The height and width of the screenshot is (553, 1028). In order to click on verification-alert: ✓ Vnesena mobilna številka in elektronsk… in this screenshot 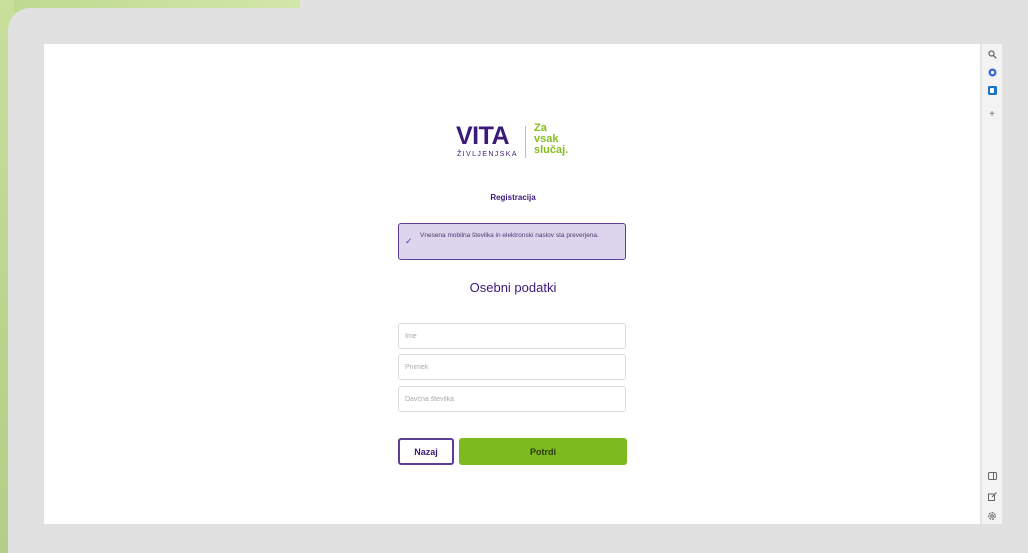, I will do `click(512, 241)`.